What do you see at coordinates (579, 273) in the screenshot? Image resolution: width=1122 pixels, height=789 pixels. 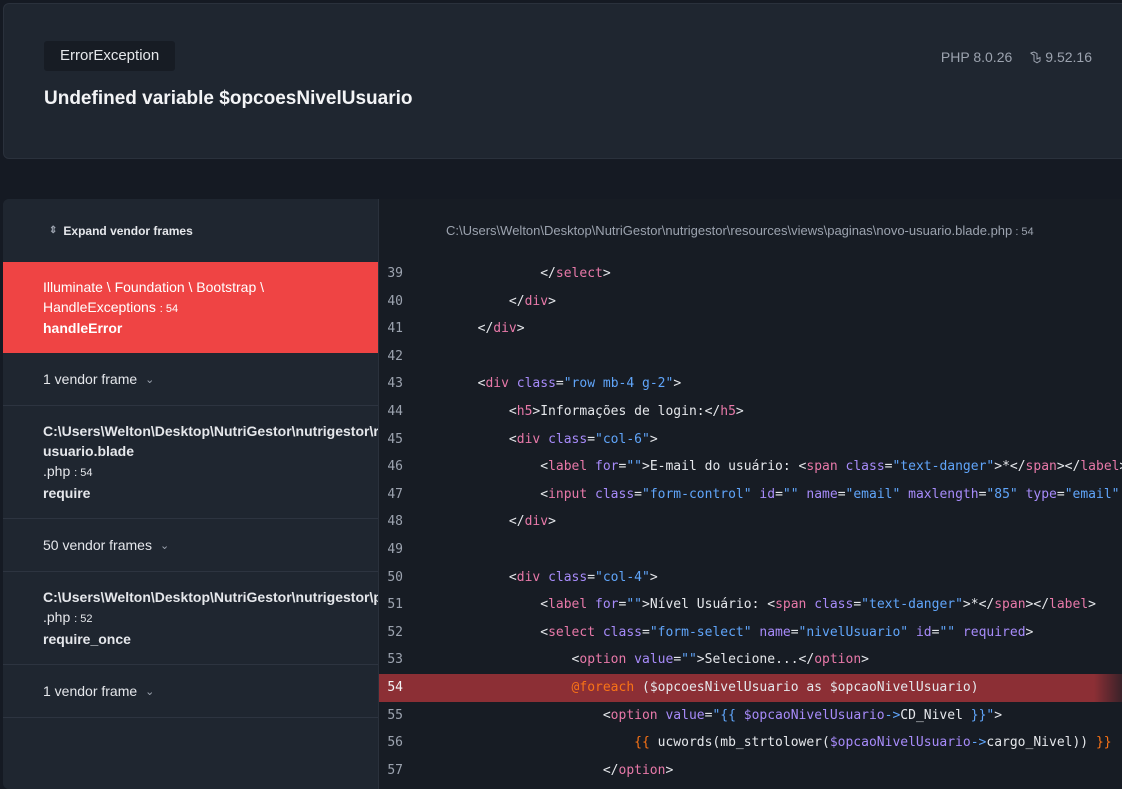 I see `code-token: select` at bounding box center [579, 273].